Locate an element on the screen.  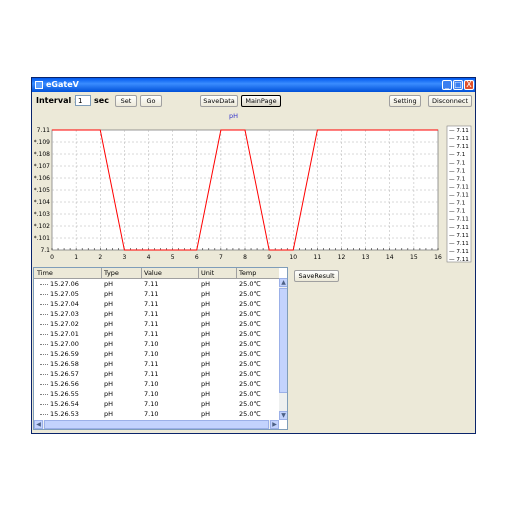
table-row: 15.27.05 pH 7.11 pH 25.0℃ is located at coordinates (156, 294).